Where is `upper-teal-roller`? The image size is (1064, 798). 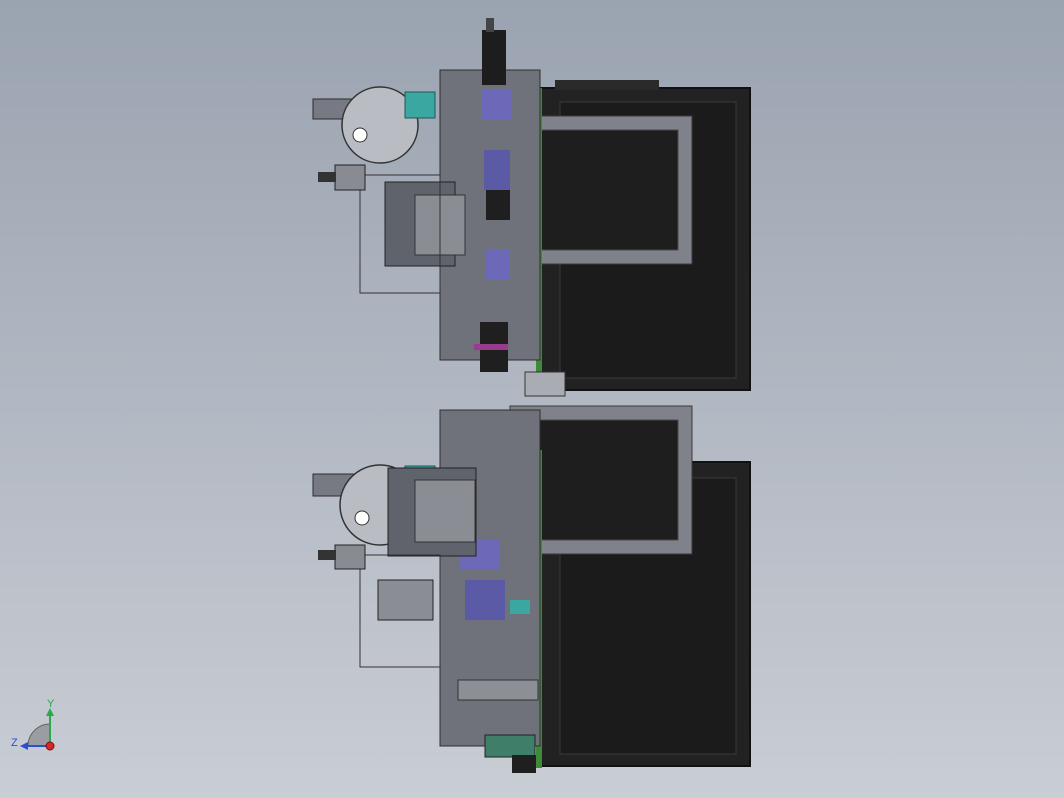 upper-teal-roller is located at coordinates (420, 105).